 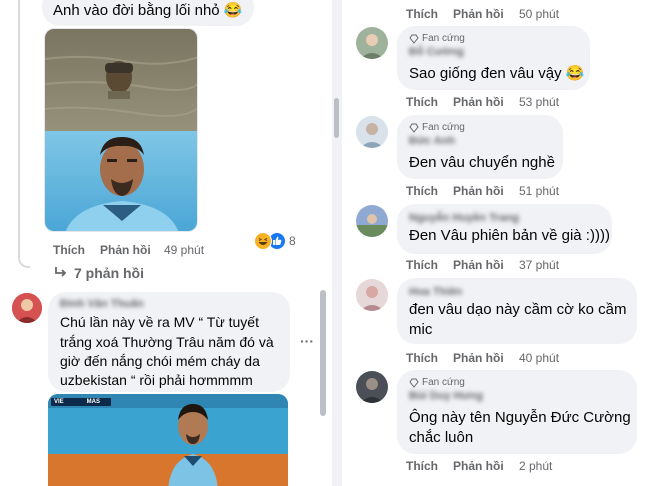 I want to click on comment-text: Anh vào đời bằng lối nhỏ 😂, so click(x=148, y=10).